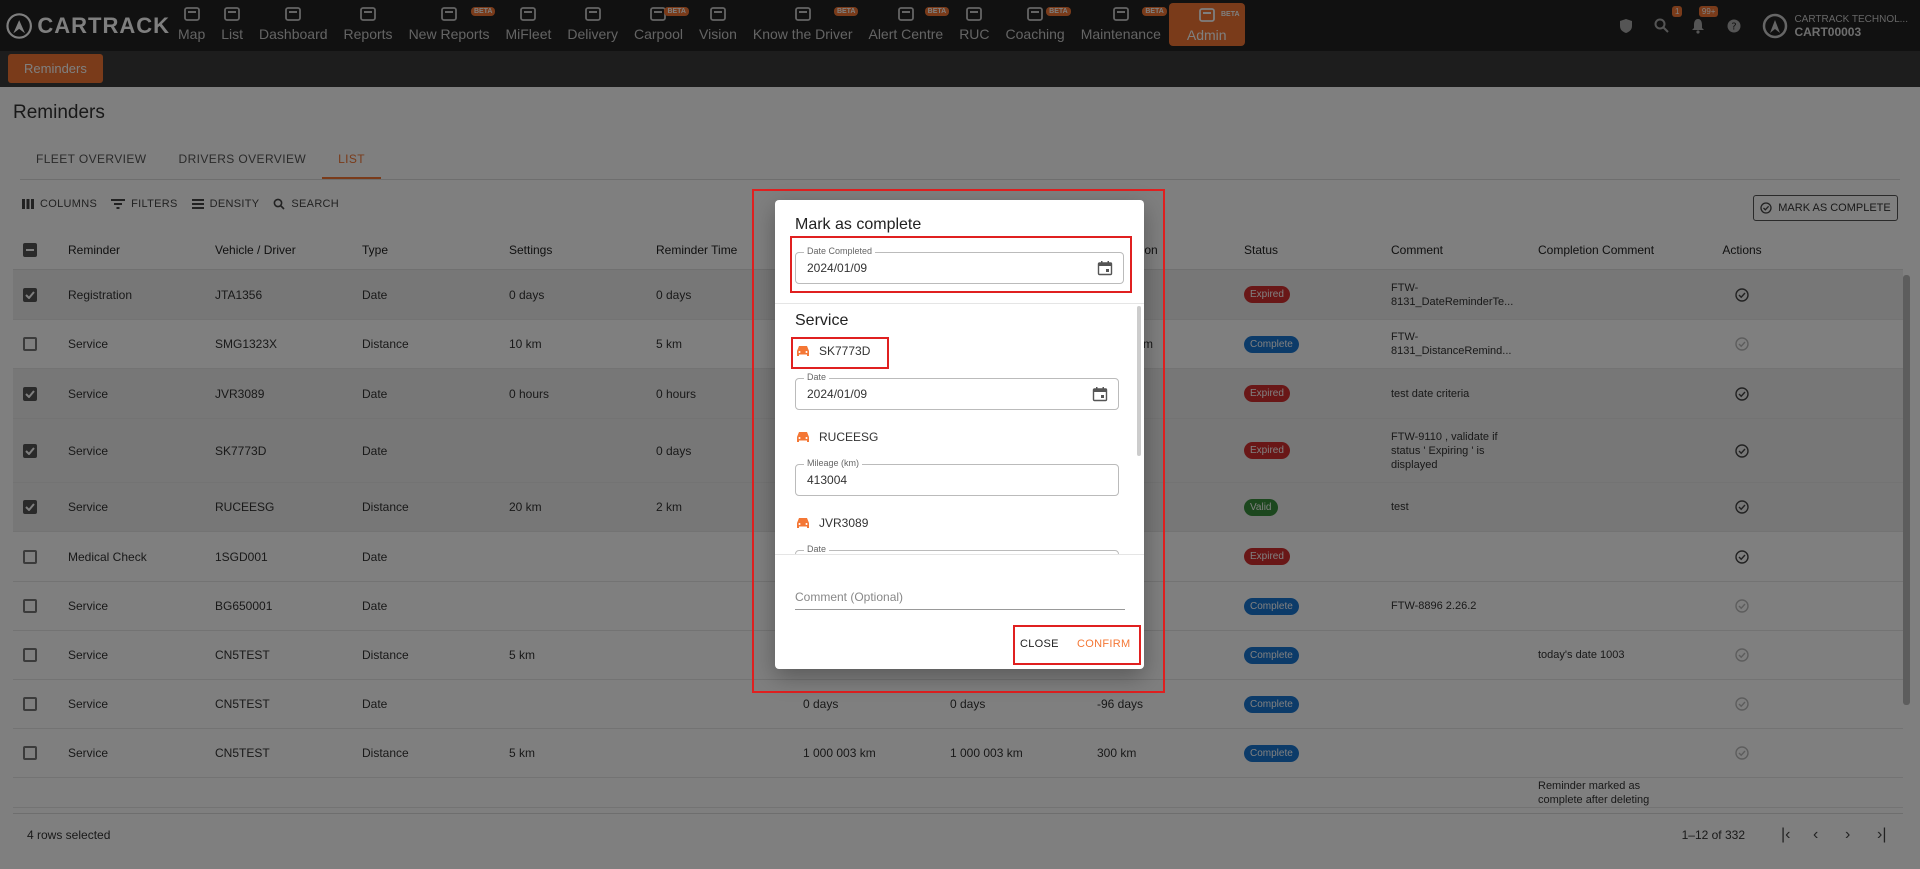 This screenshot has width=1920, height=869. Describe the element at coordinates (957, 477) in the screenshot. I see `ruceesg-mileage-field: Mileage (km) 413004` at that location.